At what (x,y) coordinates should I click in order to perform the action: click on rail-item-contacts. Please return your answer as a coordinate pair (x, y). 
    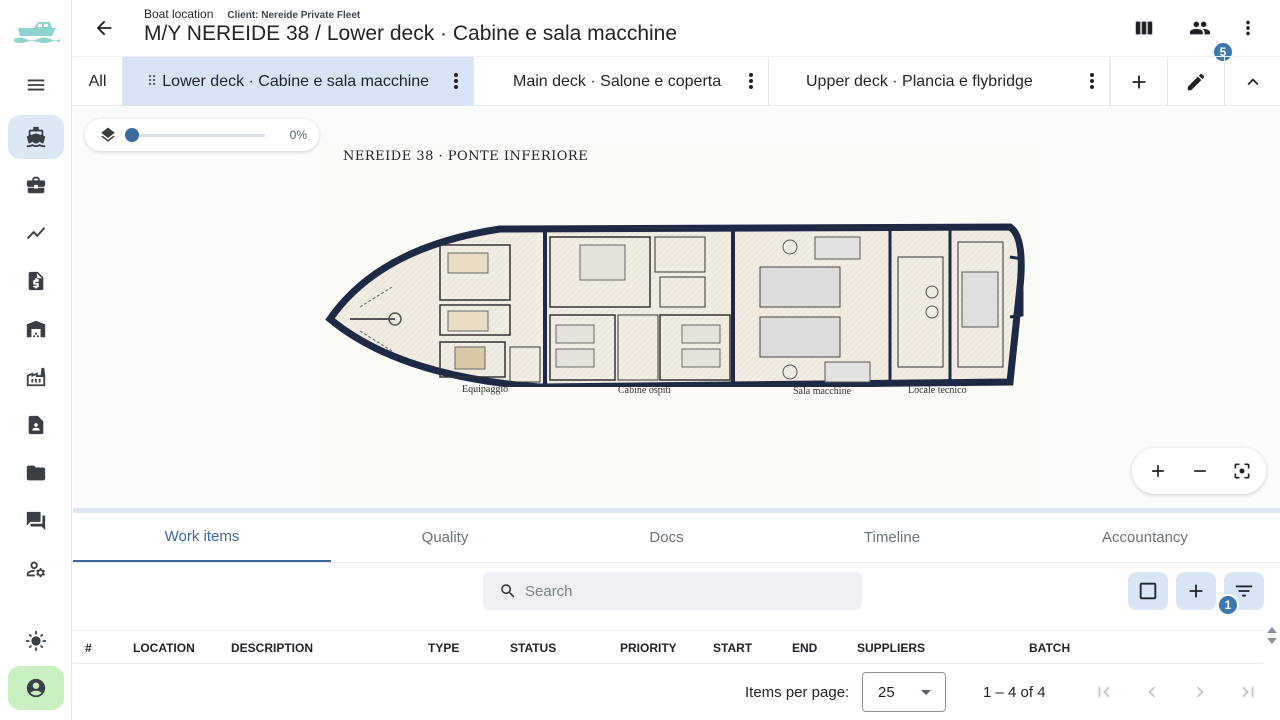
    Looking at the image, I should click on (36, 425).